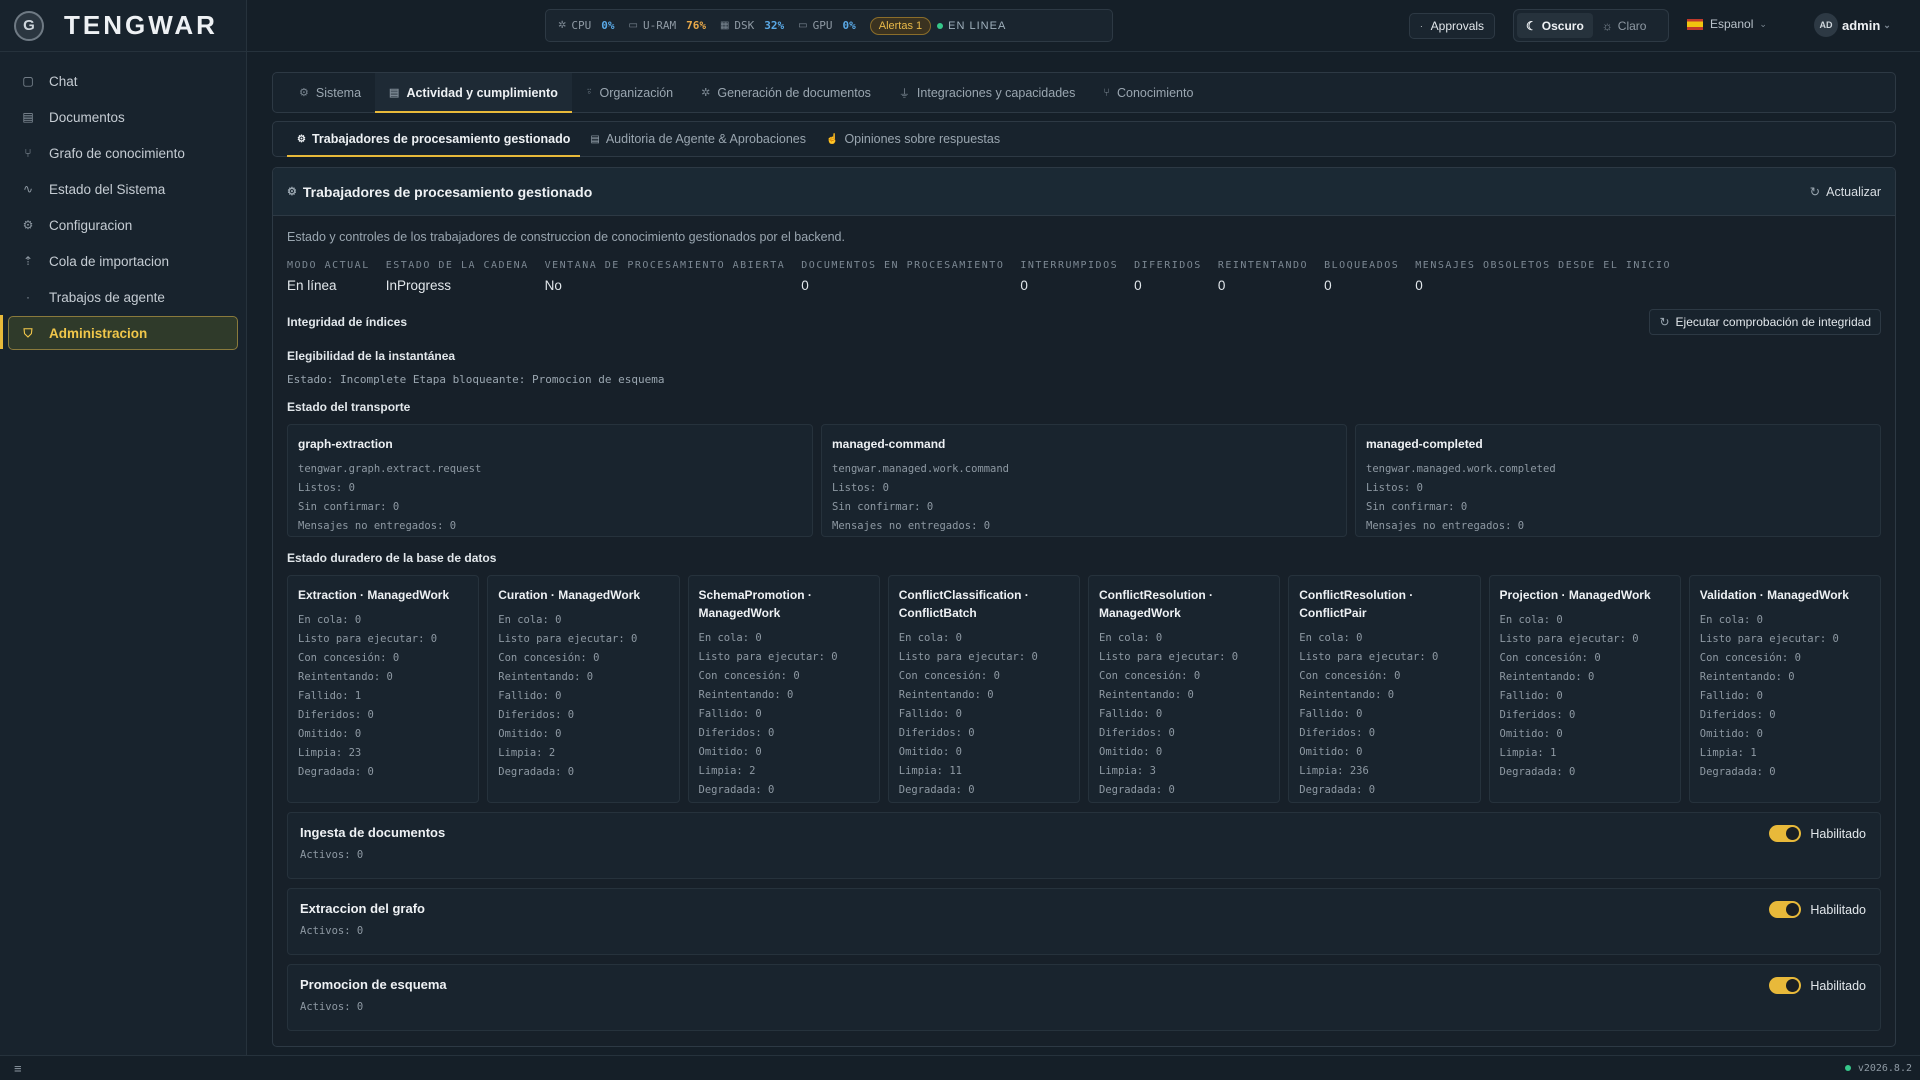 The width and height of the screenshot is (1920, 1080). Describe the element at coordinates (1555, 25) in the screenshot. I see `theme-dark-button: ☾ Oscuro` at that location.